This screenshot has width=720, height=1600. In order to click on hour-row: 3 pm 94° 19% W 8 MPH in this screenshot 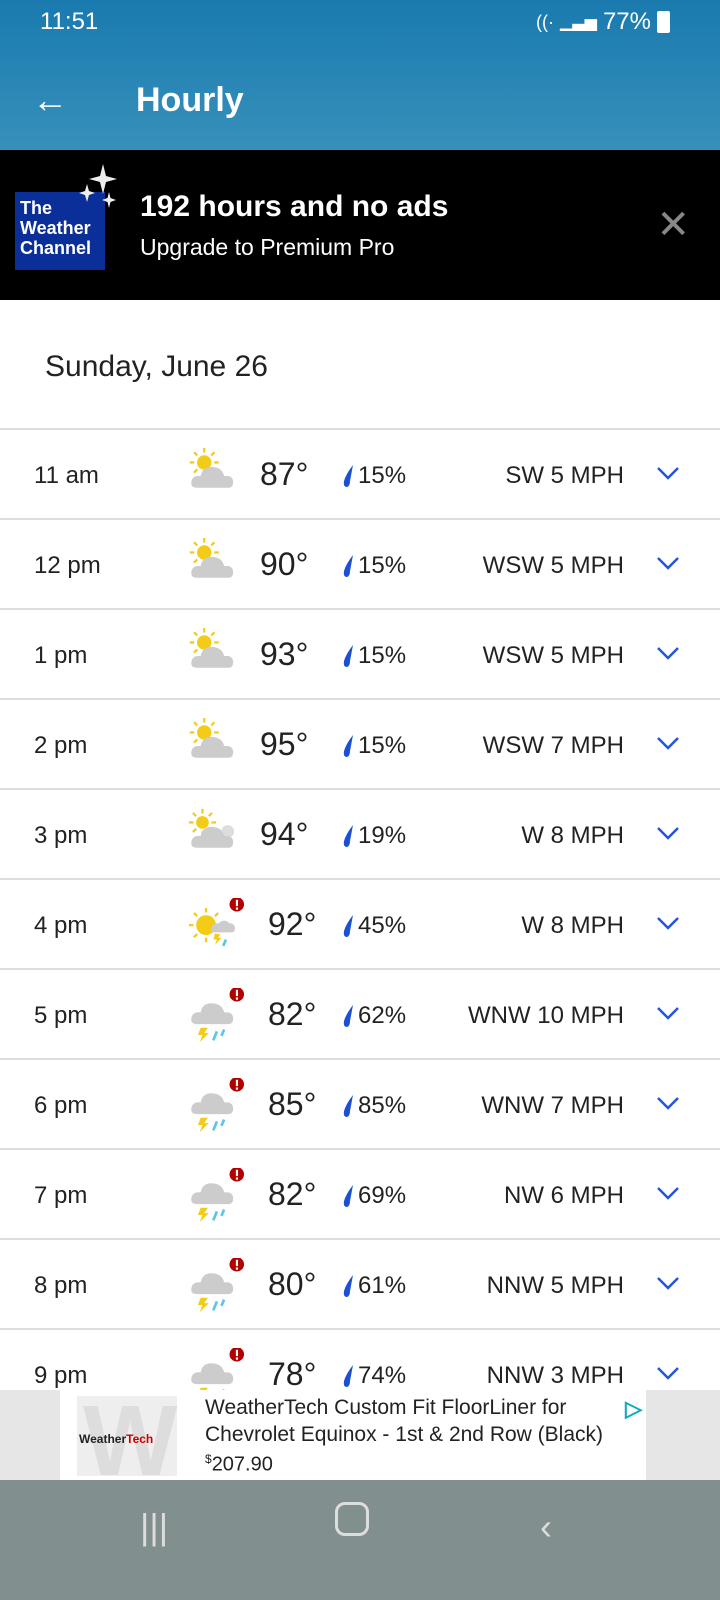, I will do `click(360, 835)`.